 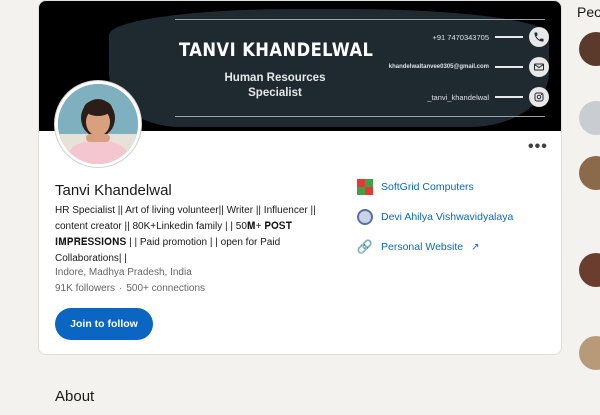 I want to click on banner-email-row: khandelwaltanvee0305@gmail.com, so click(x=469, y=67).